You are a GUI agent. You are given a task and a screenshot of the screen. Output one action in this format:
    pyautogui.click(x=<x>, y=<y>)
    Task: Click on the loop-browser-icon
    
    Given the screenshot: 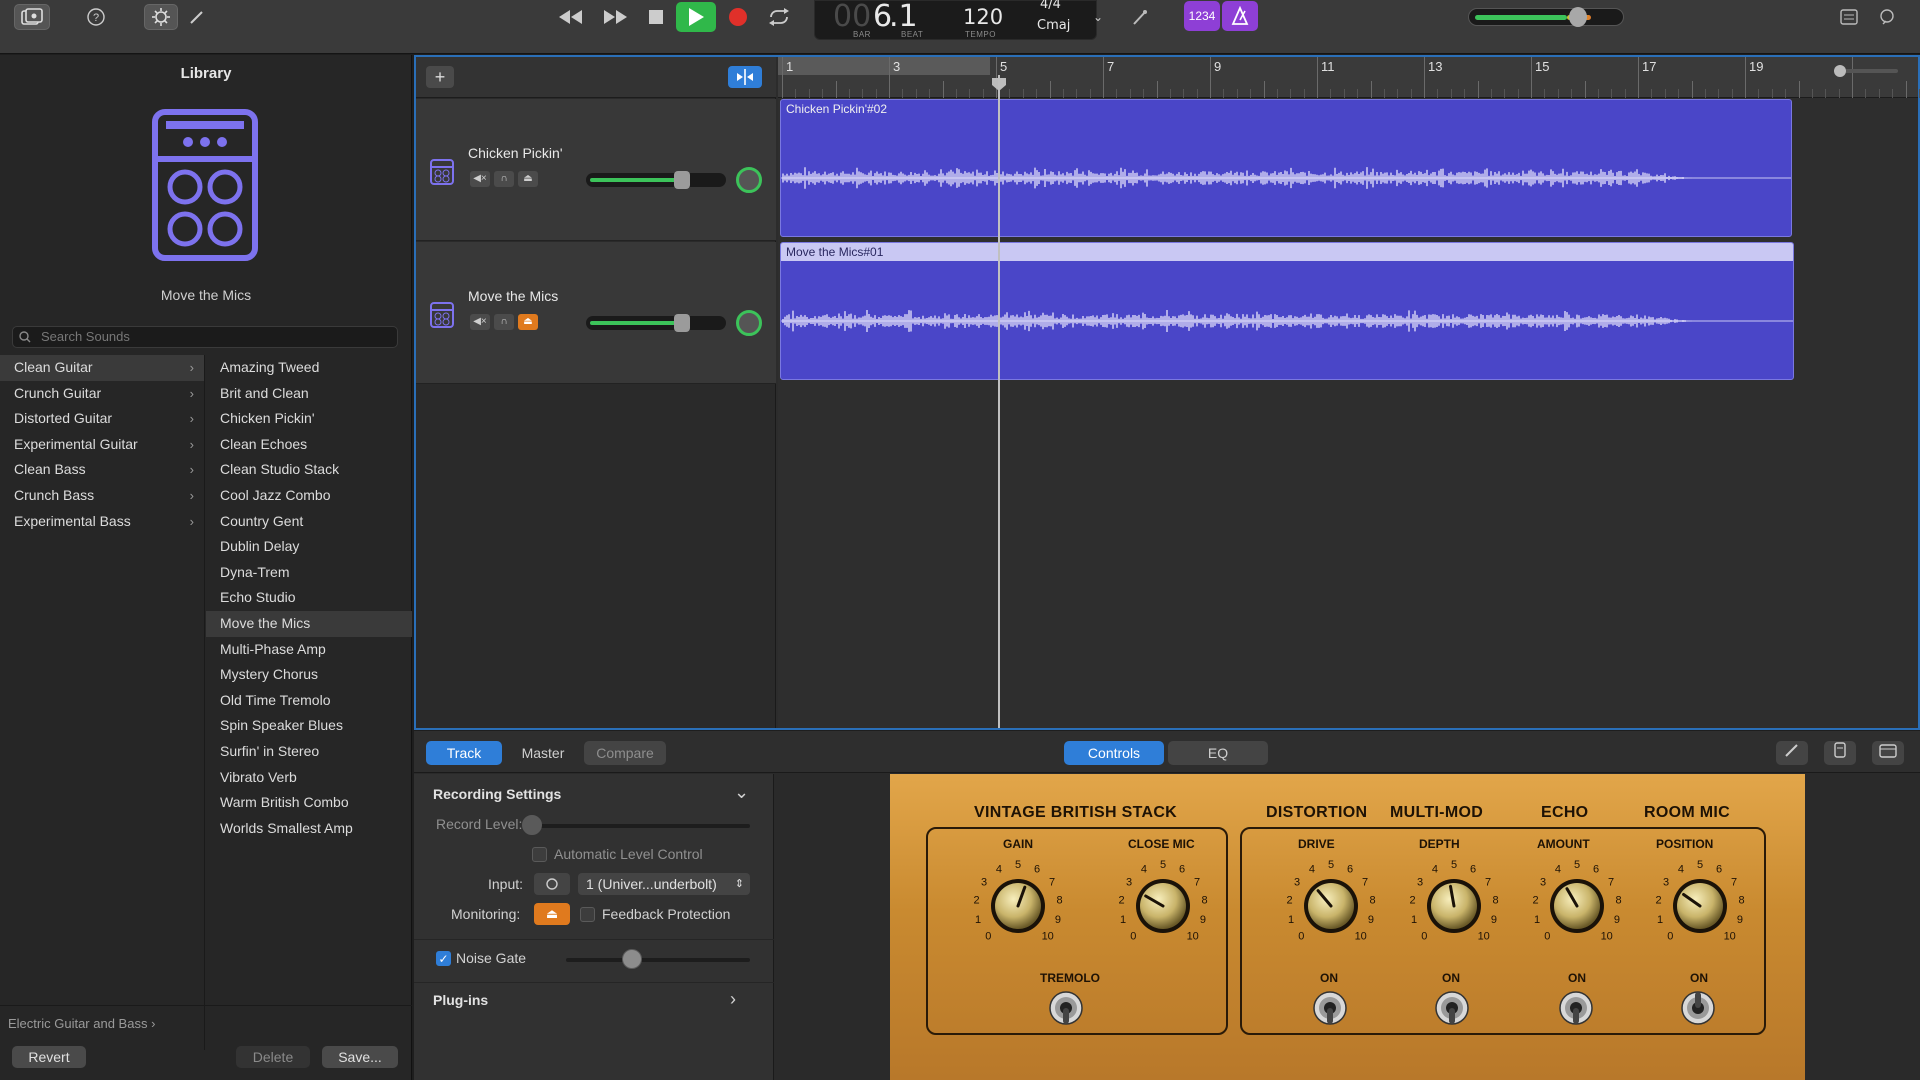 What is the action you would take?
    pyautogui.click(x=1887, y=17)
    